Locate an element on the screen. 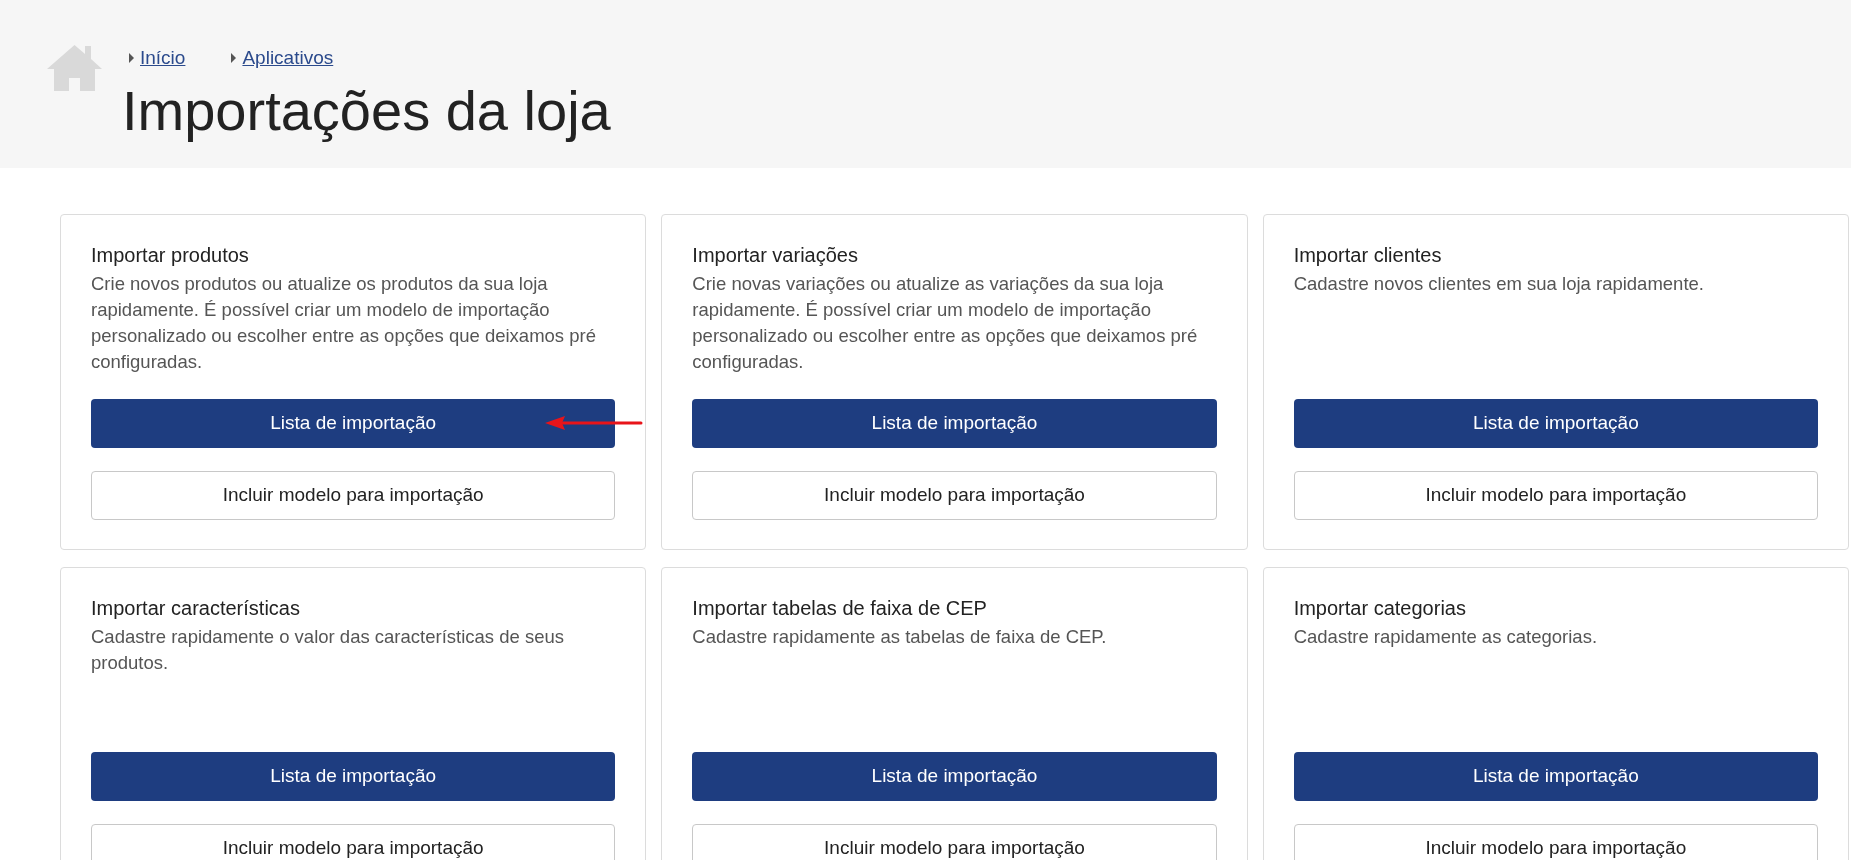 The width and height of the screenshot is (1851, 860). card-title: Importar tabelas de faixa de CEP is located at coordinates (840, 608).